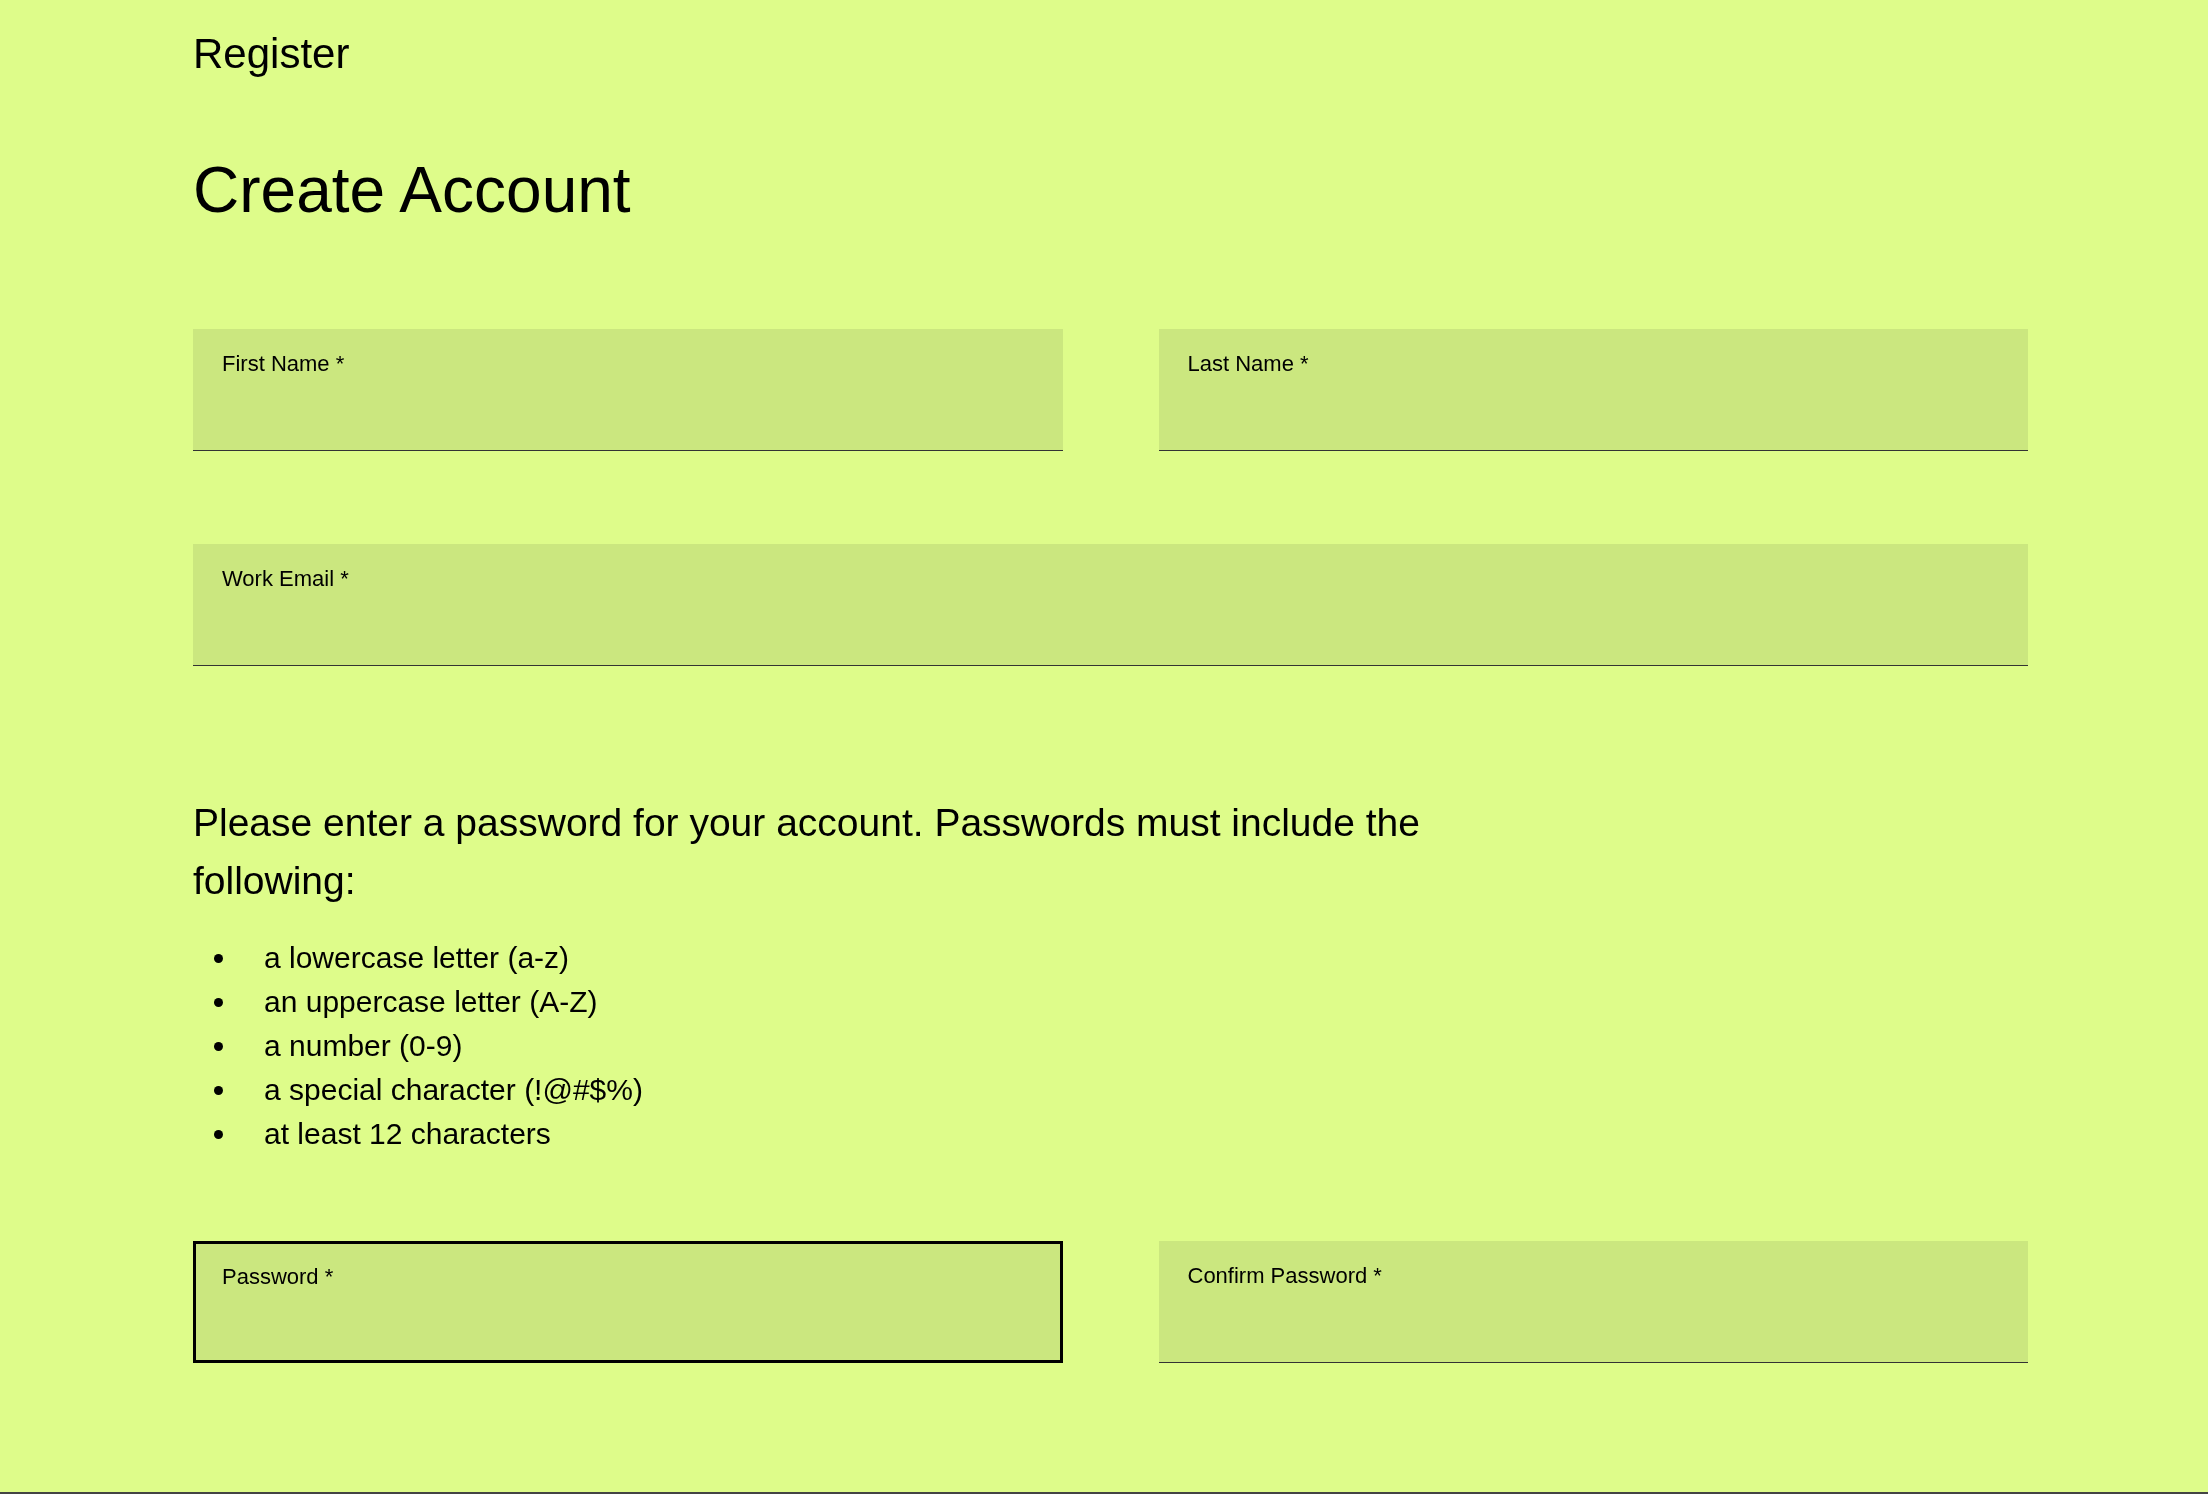 Image resolution: width=2208 pixels, height=1494 pixels. I want to click on requirement-text: a lowercase letter (a-z), so click(417, 958).